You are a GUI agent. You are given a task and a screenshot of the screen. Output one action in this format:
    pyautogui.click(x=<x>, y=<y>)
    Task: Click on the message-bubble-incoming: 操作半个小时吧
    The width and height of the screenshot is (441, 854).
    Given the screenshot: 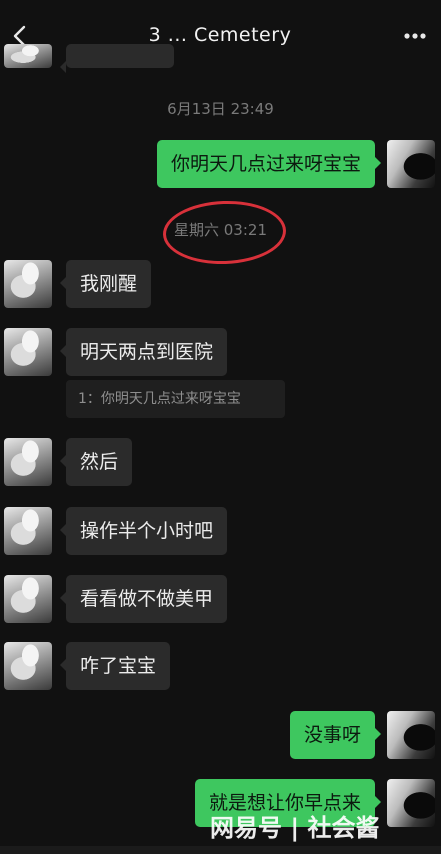 What is the action you would take?
    pyautogui.click(x=143, y=531)
    